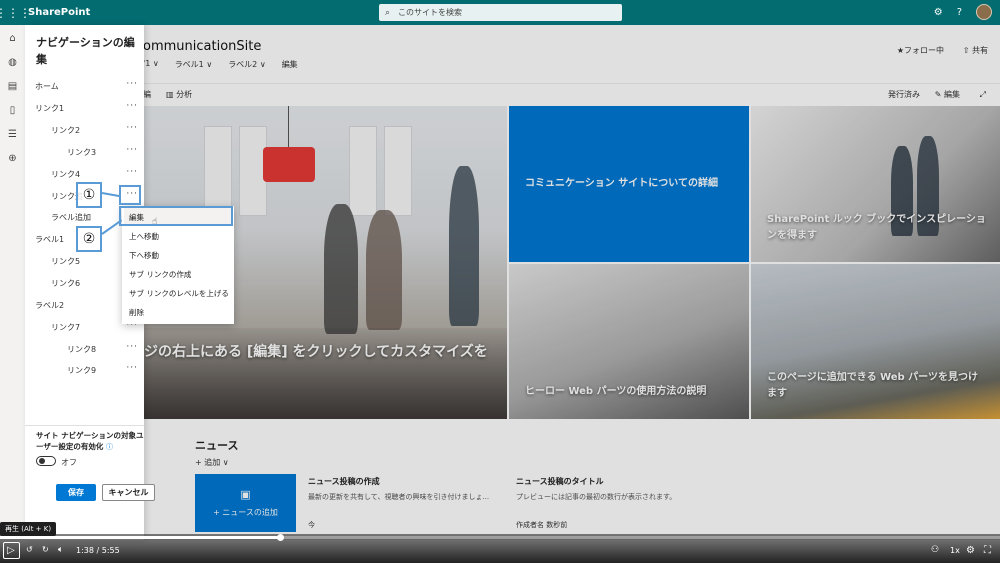  Describe the element at coordinates (290, 64) in the screenshot. I see `topnav-edit-link: 編集` at that location.